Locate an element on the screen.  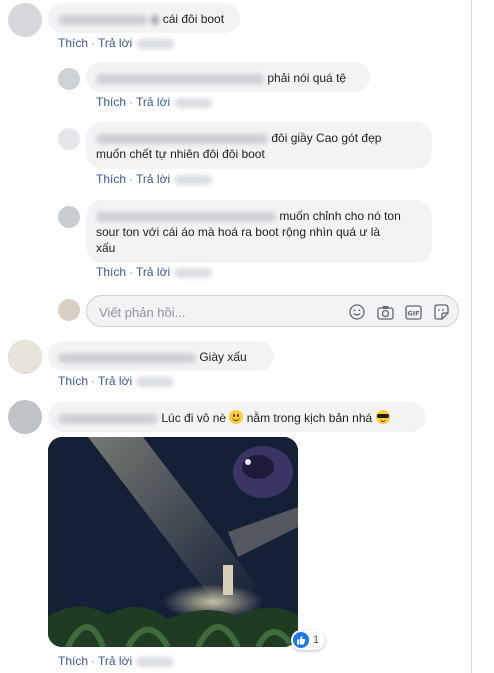
comment-text: Giày xấu is located at coordinates (223, 357).